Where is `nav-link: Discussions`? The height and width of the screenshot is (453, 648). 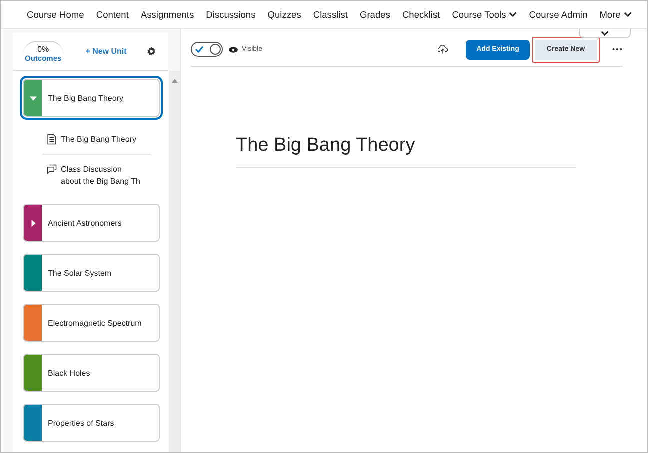 nav-link: Discussions is located at coordinates (231, 15).